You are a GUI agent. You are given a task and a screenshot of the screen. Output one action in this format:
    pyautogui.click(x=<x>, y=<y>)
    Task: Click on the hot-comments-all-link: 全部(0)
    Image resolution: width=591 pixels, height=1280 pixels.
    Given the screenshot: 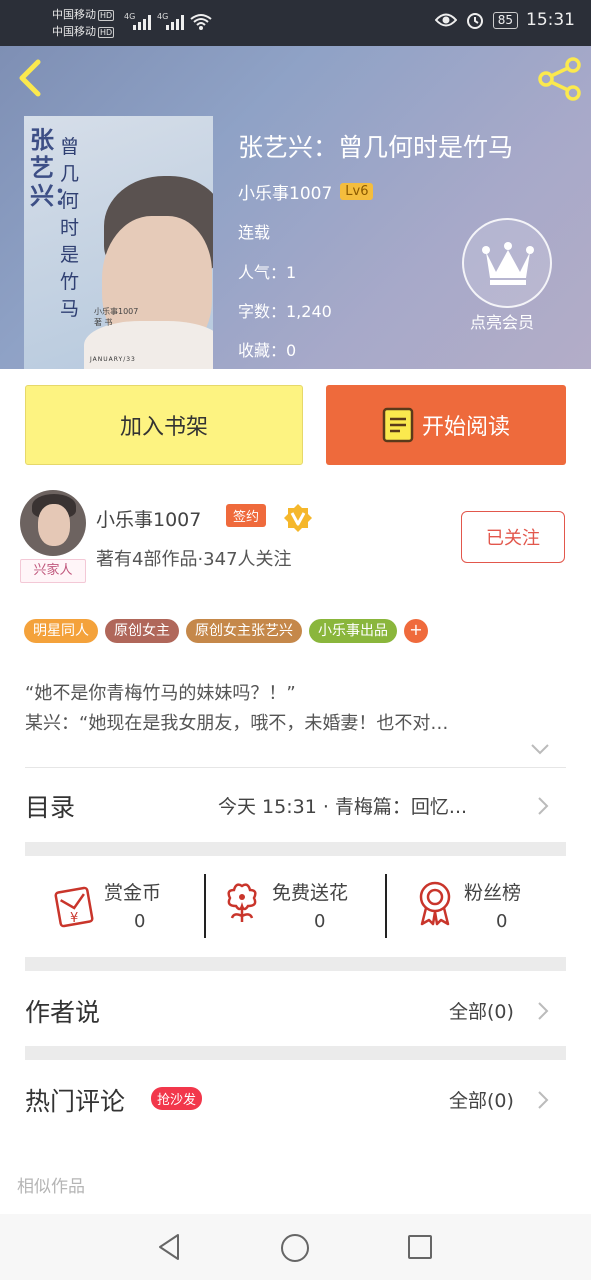 What is the action you would take?
    pyautogui.click(x=481, y=1099)
    